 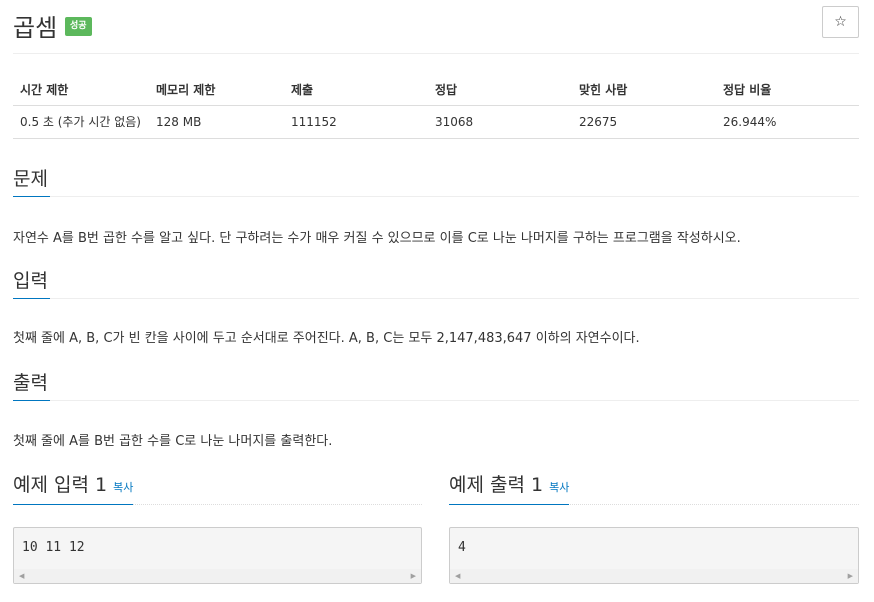 I want to click on sample-input-scrollbar: ◀ ▶, so click(x=217, y=576).